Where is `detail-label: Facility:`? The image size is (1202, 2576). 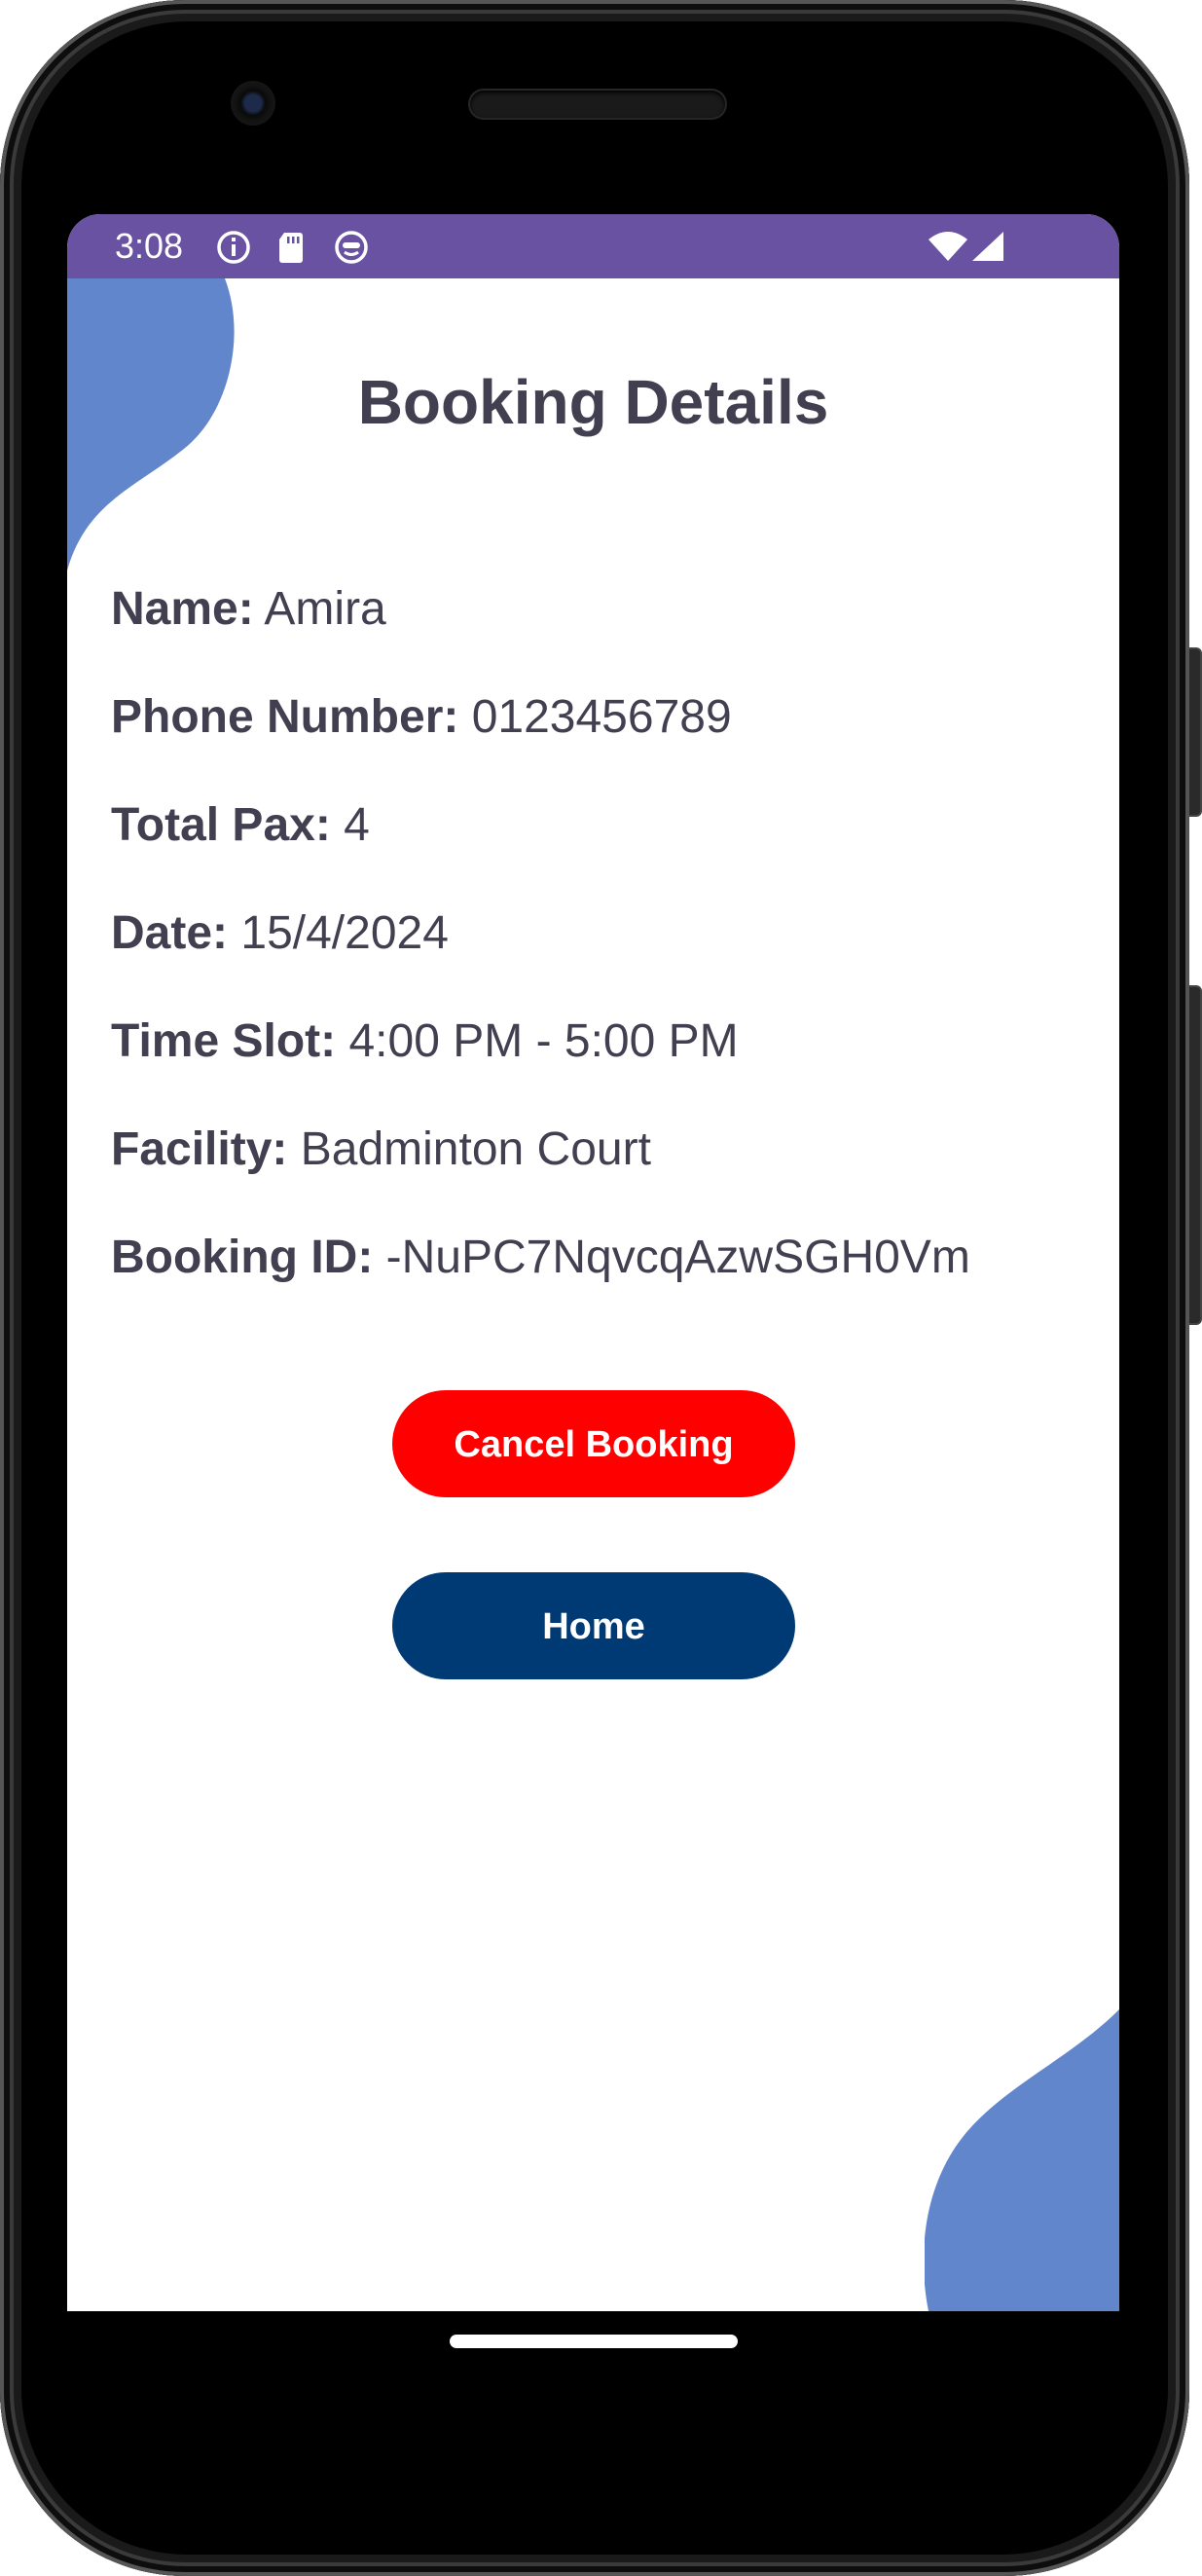 detail-label: Facility: is located at coordinates (199, 1149).